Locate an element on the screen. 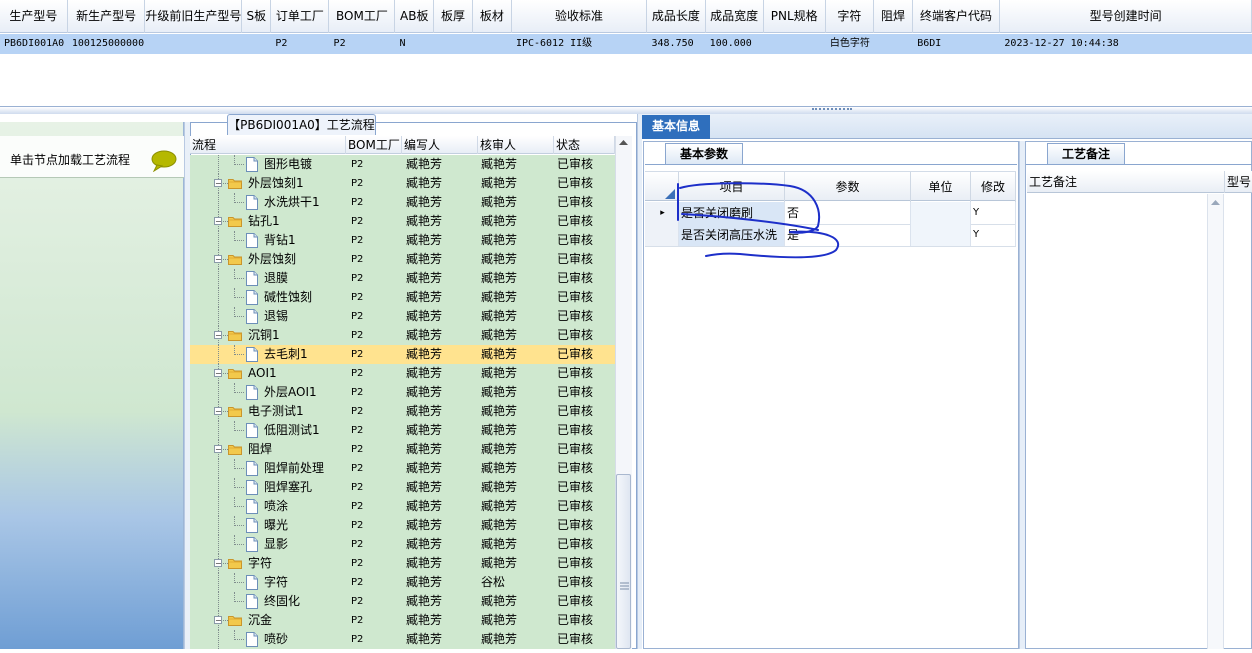 Image resolution: width=1252 pixels, height=653 pixels. process-step-row: 退膜 P2 臧艳芳 臧艳芳 已审核 is located at coordinates (402, 278).